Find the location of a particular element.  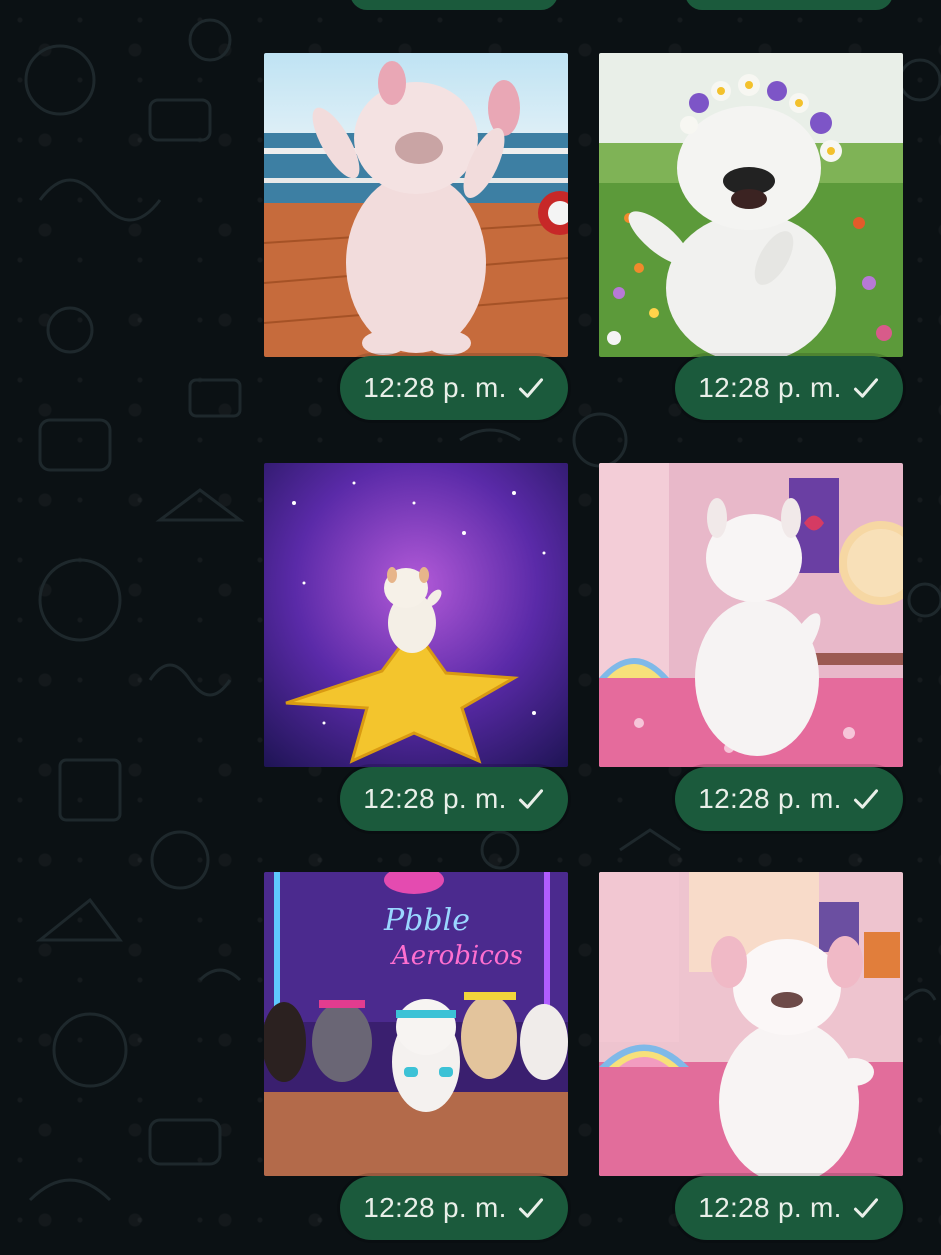

neon-sign-line-2: Aerobicos is located at coordinates (456, 956).